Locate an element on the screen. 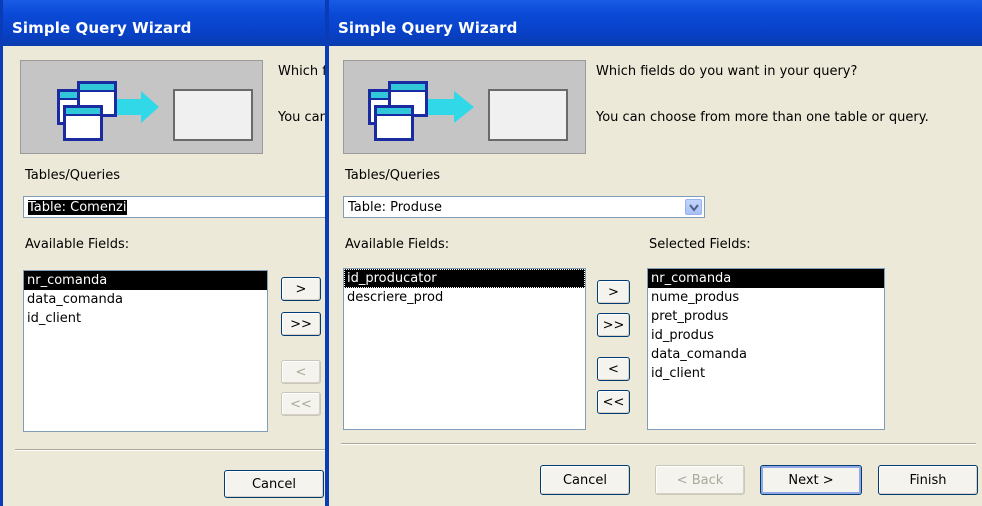 Image resolution: width=982 pixels, height=506 pixels. selected-fields-label: Selected Fields: is located at coordinates (700, 244).